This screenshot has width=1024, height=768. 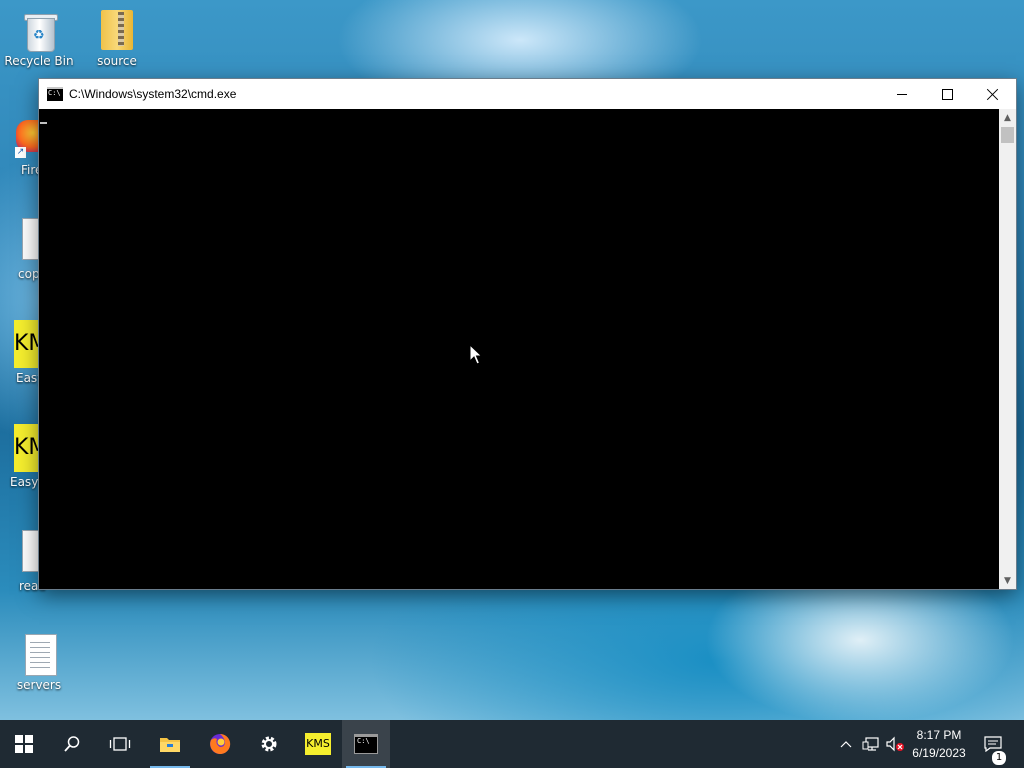 What do you see at coordinates (939, 735) in the screenshot?
I see `clock-time: 8:17 PM` at bounding box center [939, 735].